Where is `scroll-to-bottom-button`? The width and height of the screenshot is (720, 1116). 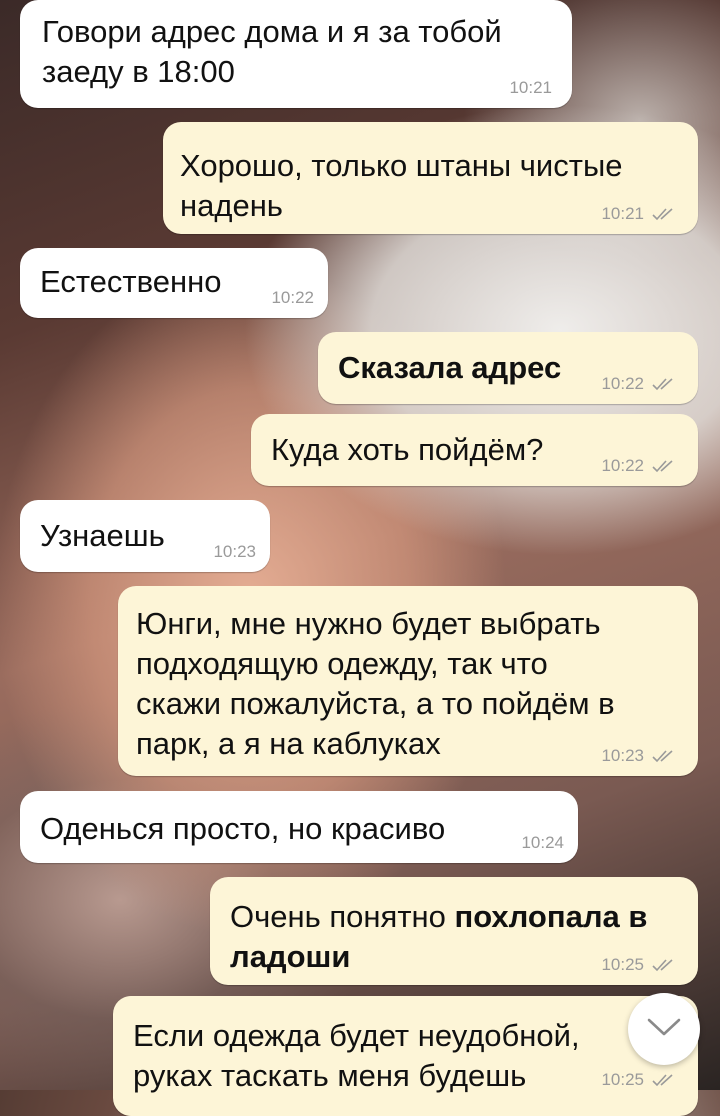
scroll-to-bottom-button is located at coordinates (664, 1029).